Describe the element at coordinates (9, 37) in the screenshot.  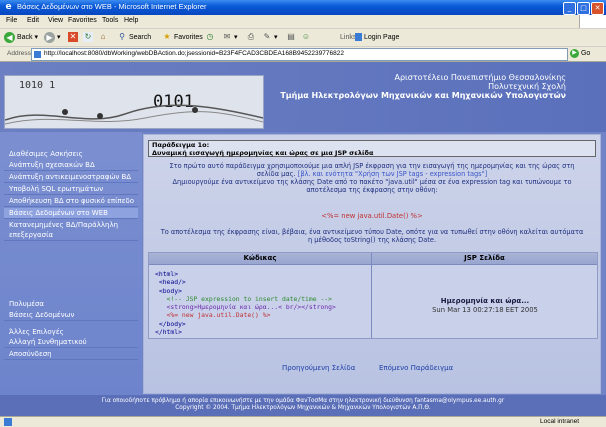
I see `back-arrow-icon: ◀` at that location.